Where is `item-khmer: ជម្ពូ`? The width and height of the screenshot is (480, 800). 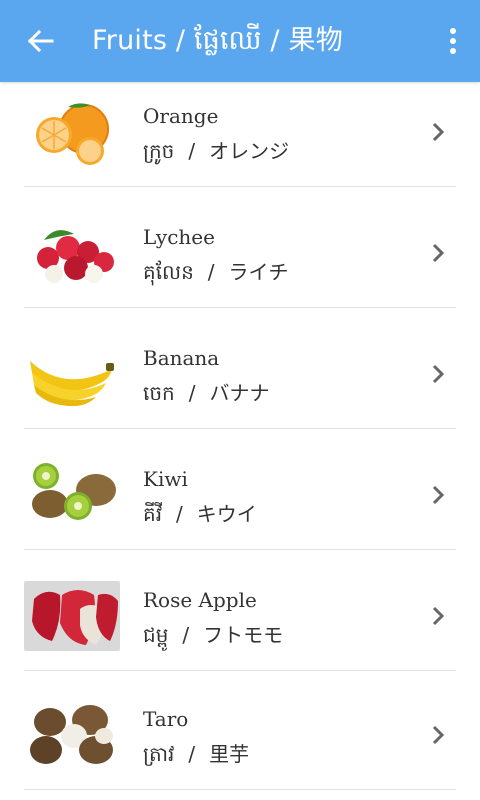 item-khmer: ជម្ពូ is located at coordinates (156, 635).